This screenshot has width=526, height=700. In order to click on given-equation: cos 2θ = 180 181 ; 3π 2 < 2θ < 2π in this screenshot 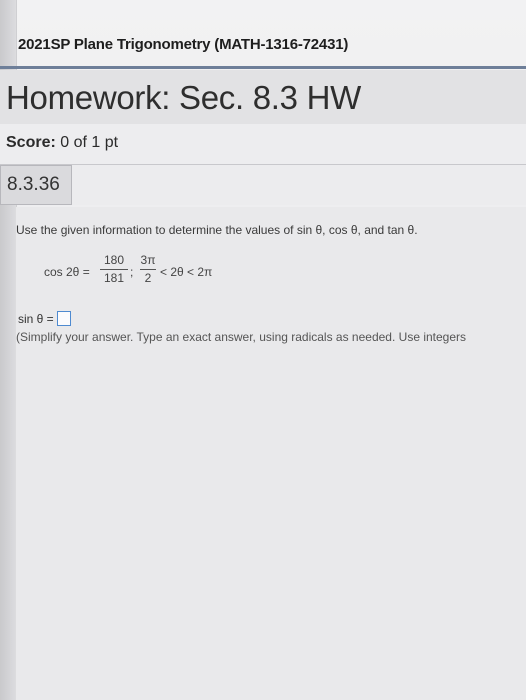, I will do `click(144, 273)`.